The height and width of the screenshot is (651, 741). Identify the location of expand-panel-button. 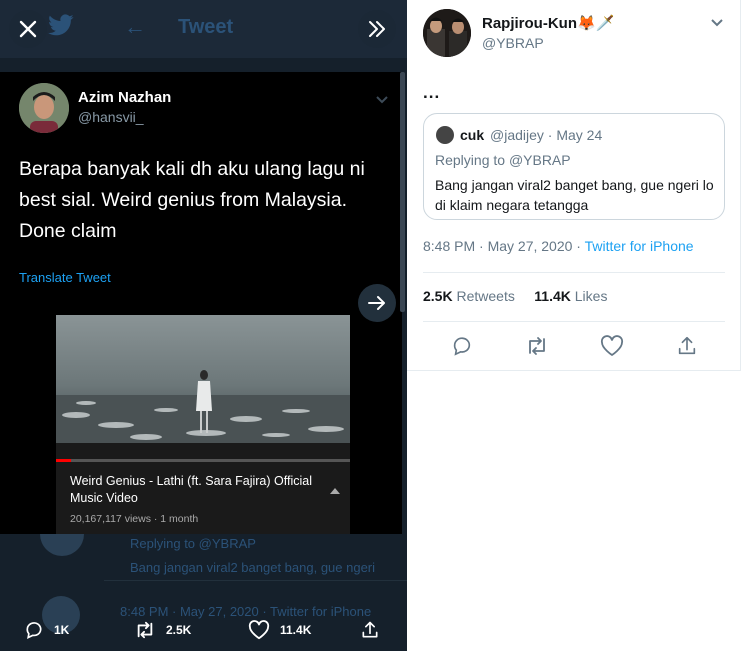
(377, 29).